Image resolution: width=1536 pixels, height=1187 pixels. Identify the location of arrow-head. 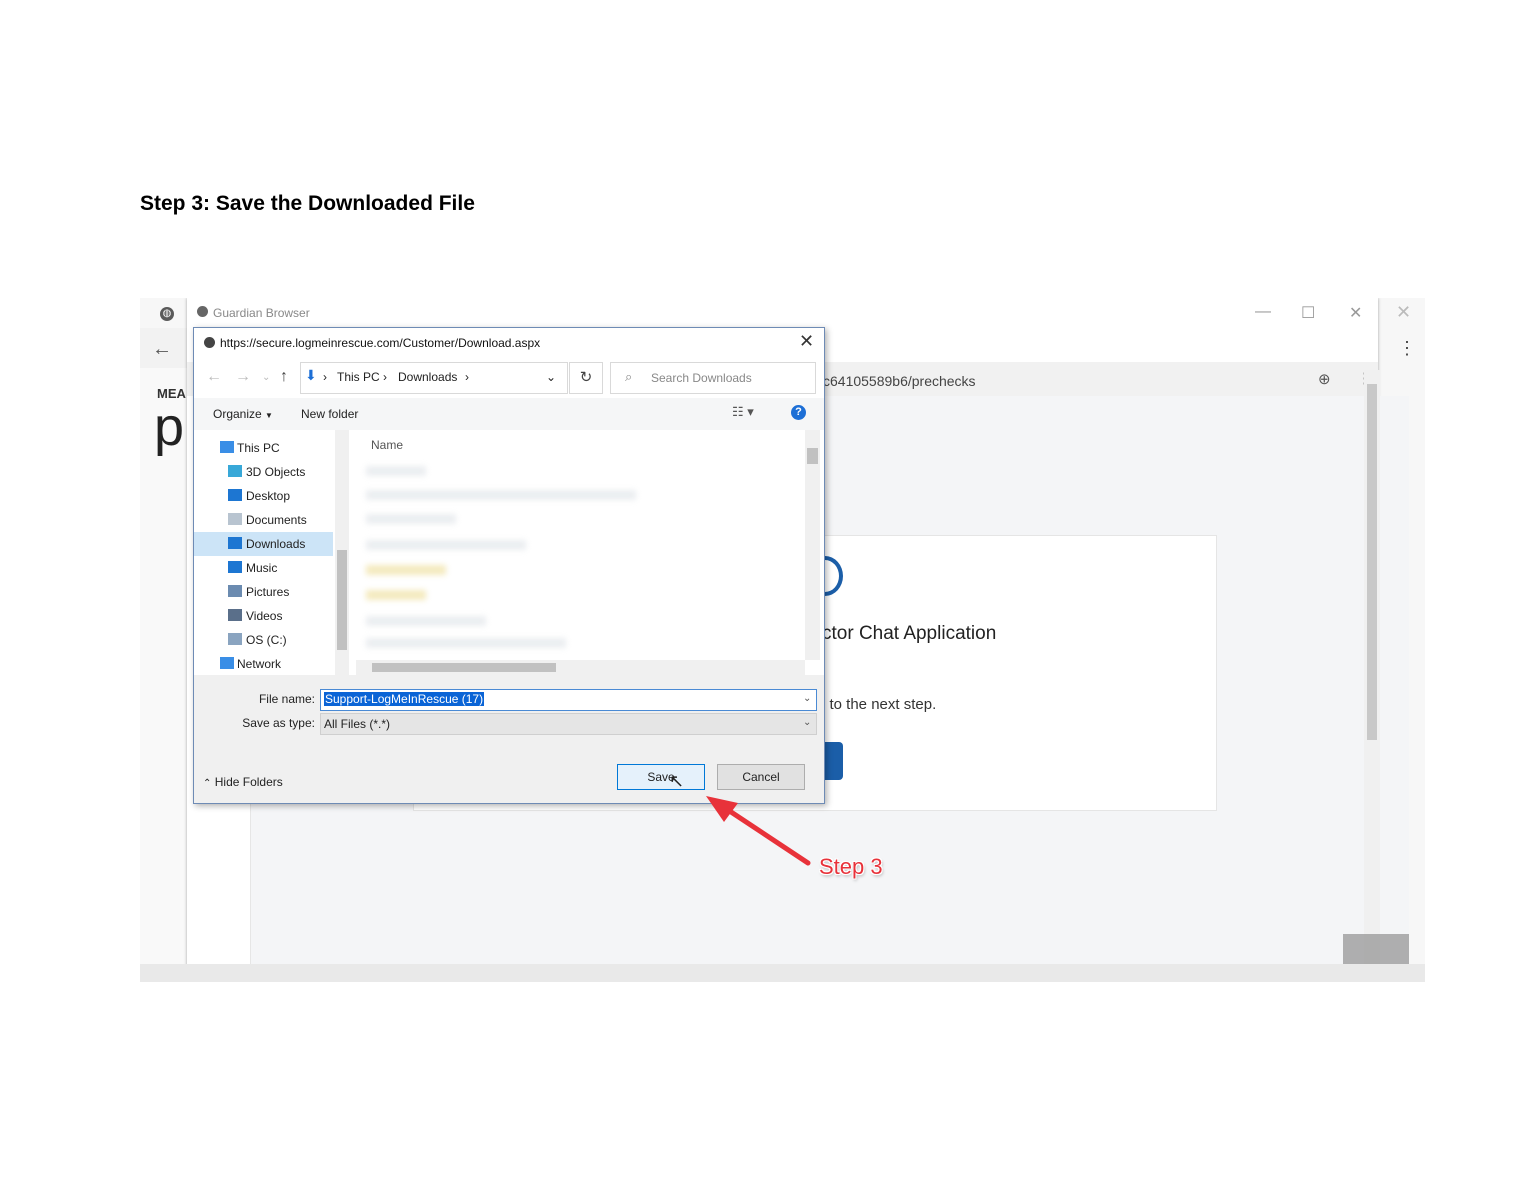
(722, 809).